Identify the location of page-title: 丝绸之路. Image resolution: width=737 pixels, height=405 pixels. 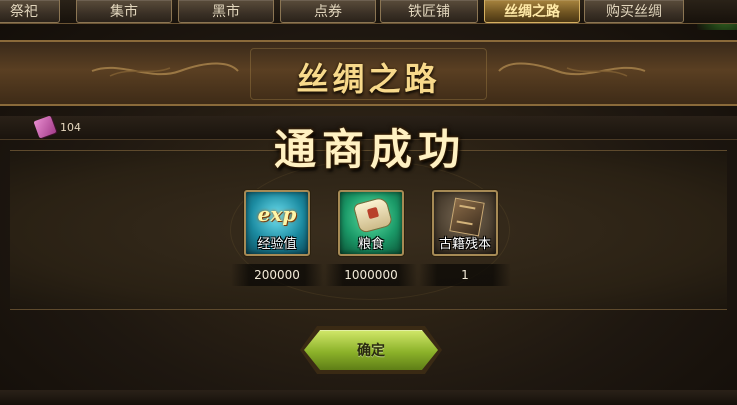
(368, 79).